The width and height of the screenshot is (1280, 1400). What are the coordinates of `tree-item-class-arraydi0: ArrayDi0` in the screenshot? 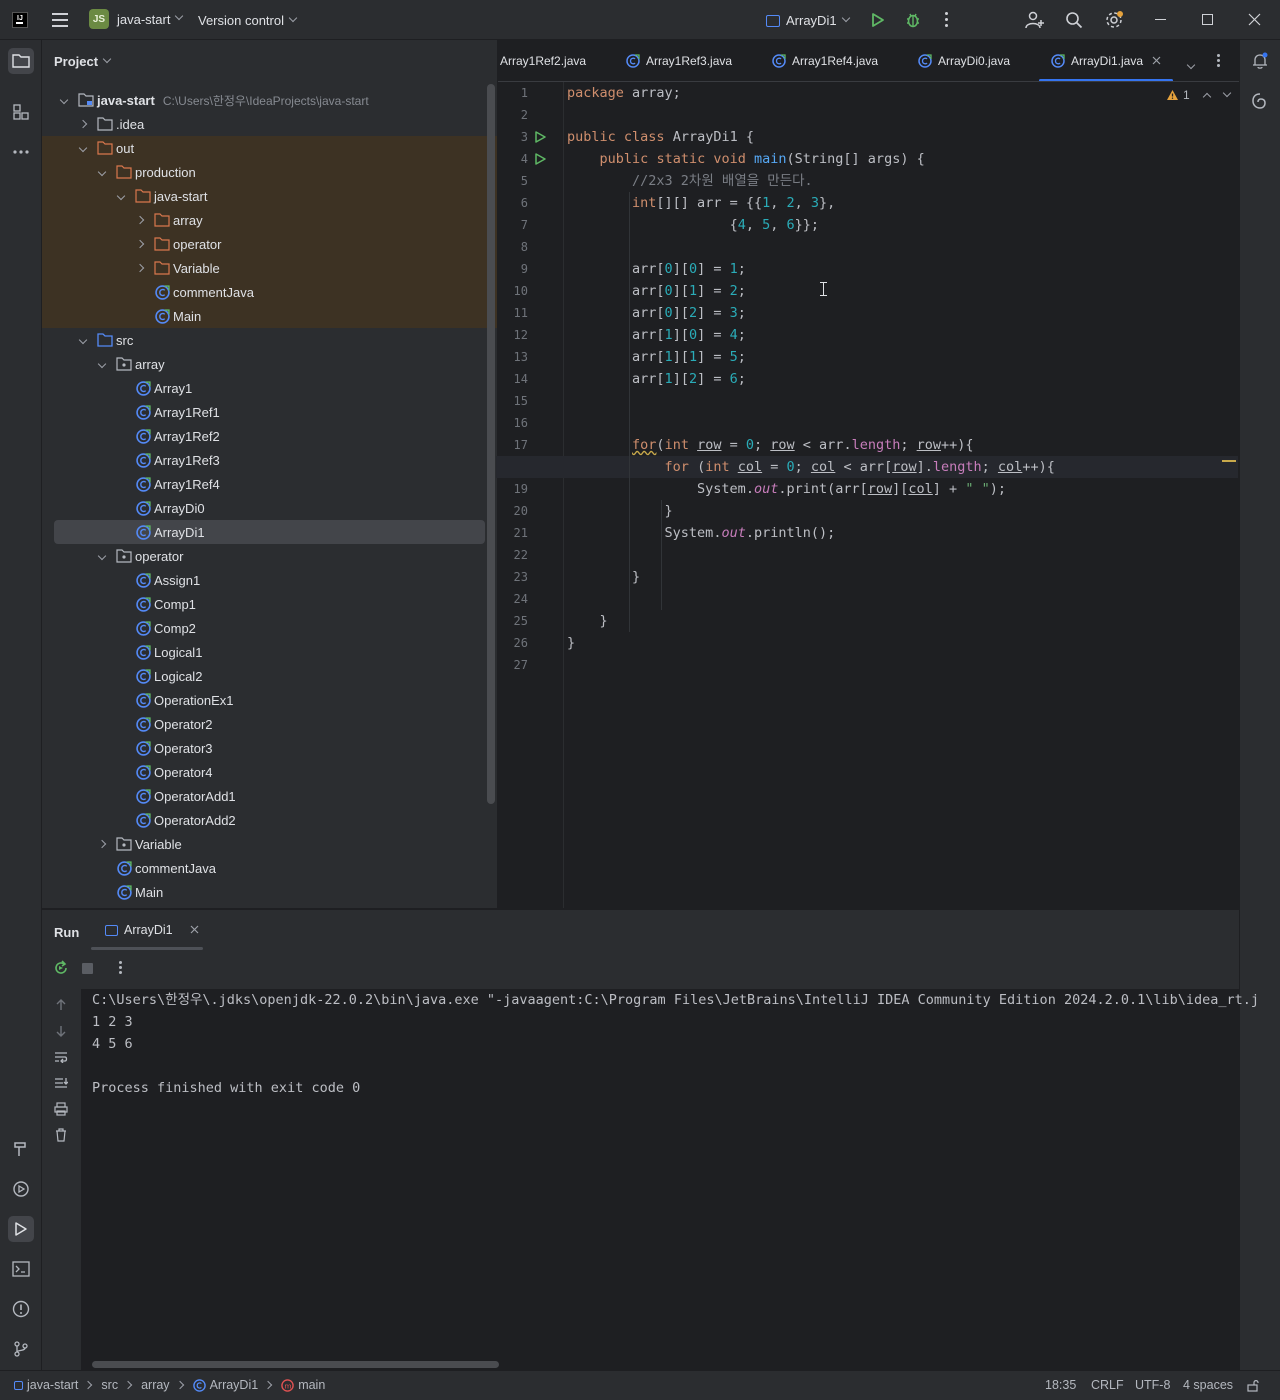 It's located at (269, 508).